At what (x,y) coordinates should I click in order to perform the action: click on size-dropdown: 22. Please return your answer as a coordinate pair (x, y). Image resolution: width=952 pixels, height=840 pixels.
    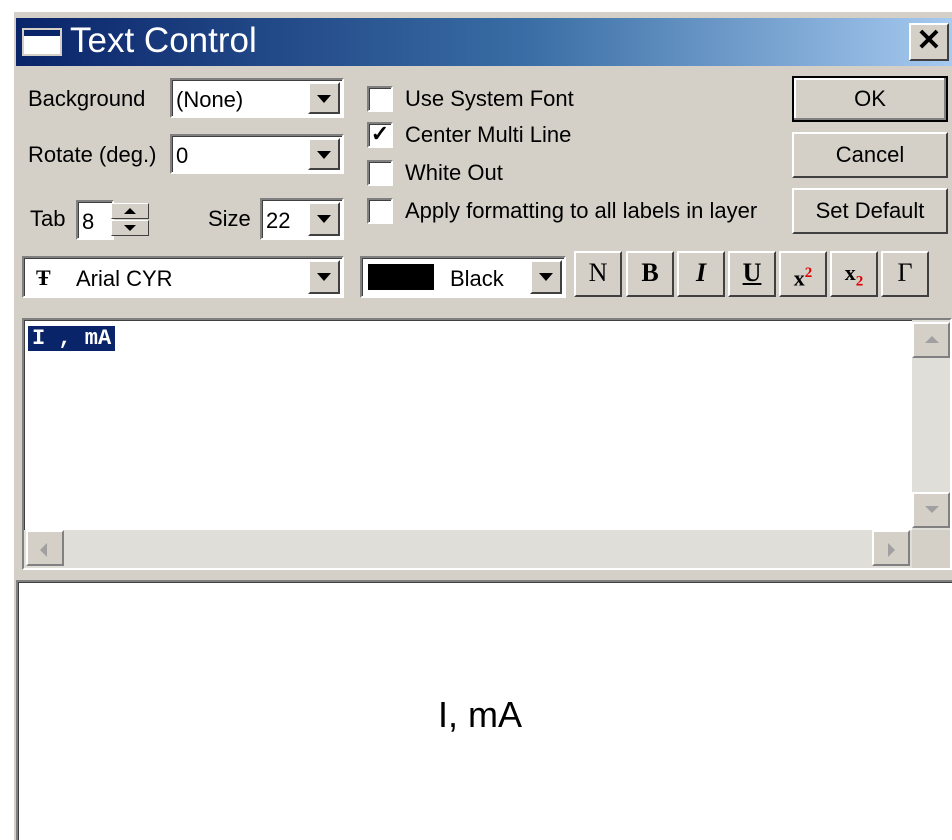
    Looking at the image, I should click on (302, 219).